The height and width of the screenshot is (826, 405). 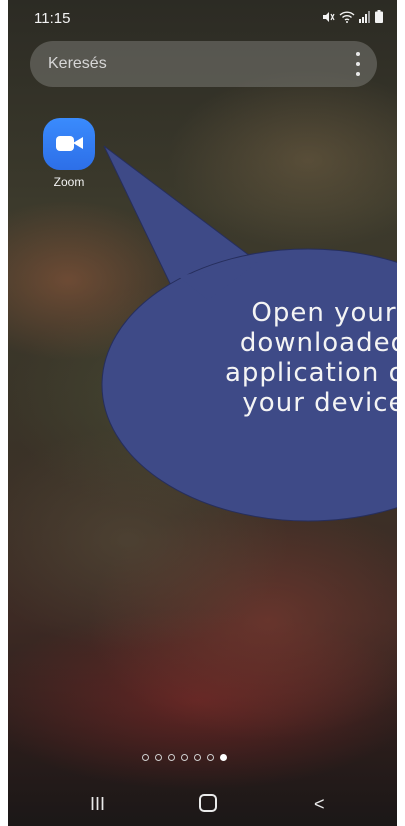 What do you see at coordinates (324, 313) in the screenshot?
I see `callout-line: Open your` at bounding box center [324, 313].